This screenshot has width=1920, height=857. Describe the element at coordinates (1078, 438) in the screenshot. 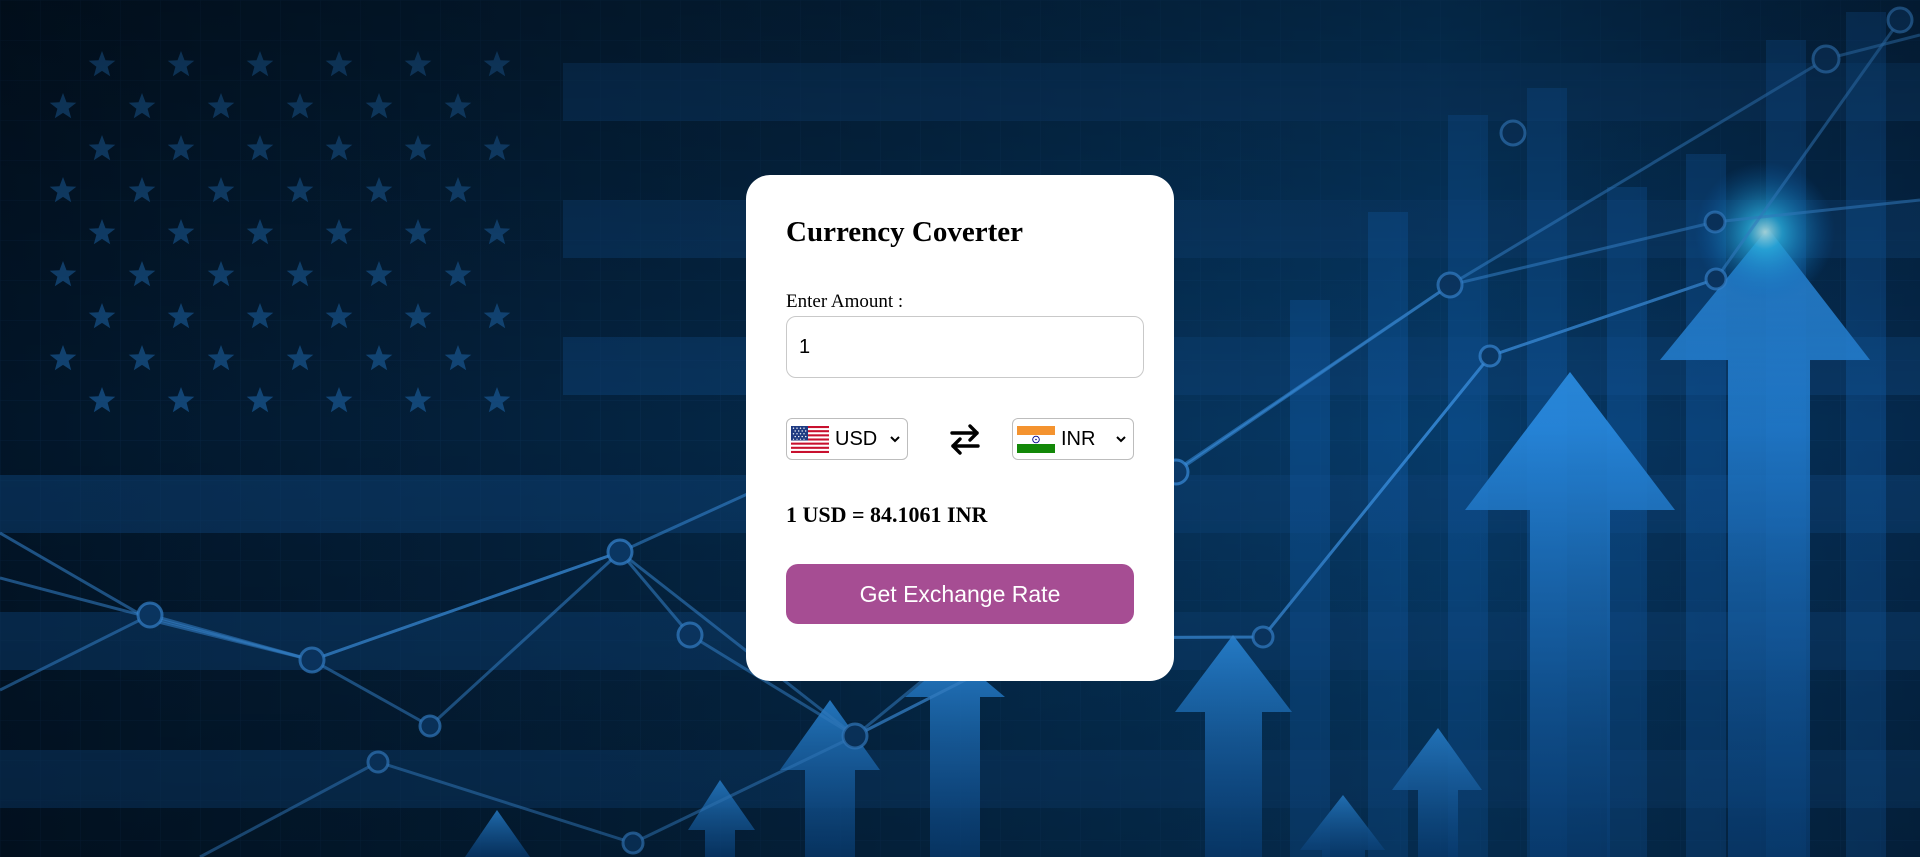

I see `to-currency-code: INR` at that location.